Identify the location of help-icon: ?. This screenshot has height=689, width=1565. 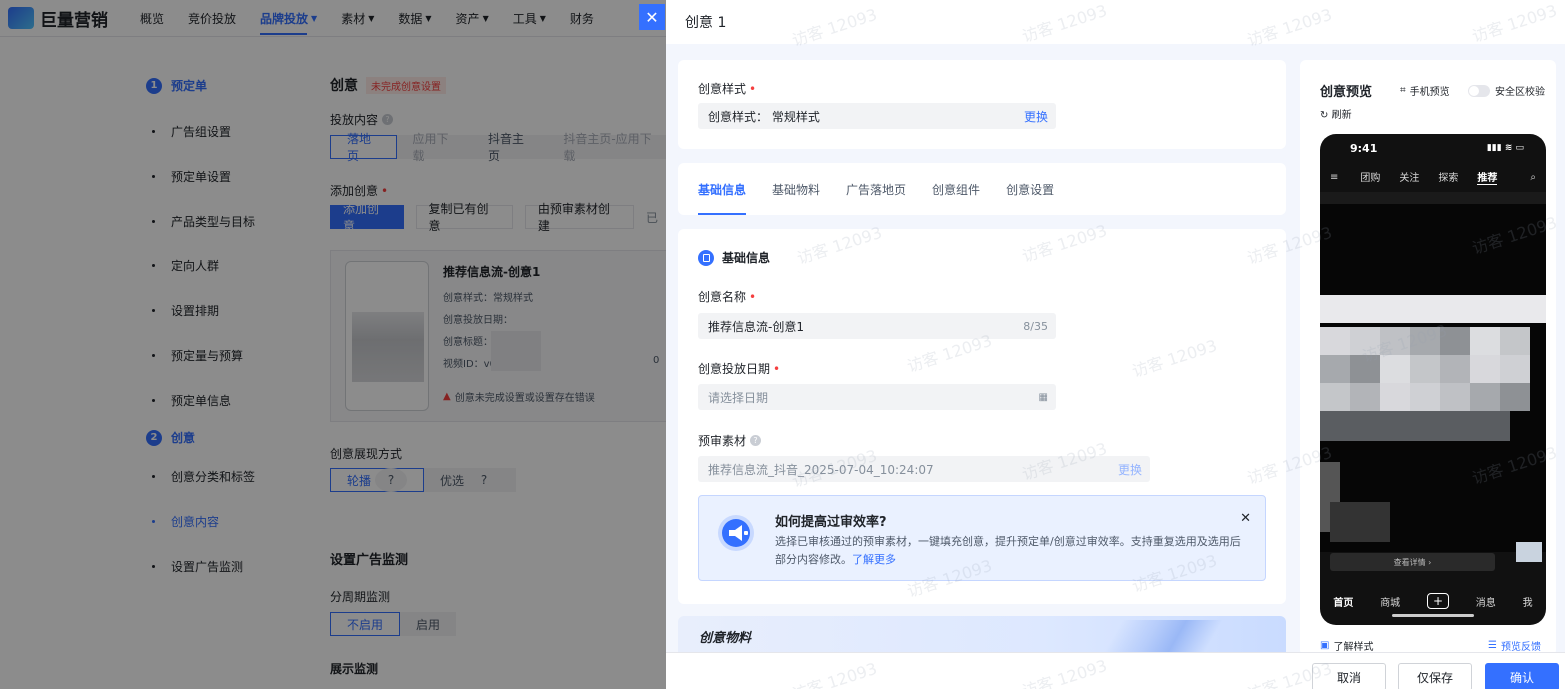
(756, 440).